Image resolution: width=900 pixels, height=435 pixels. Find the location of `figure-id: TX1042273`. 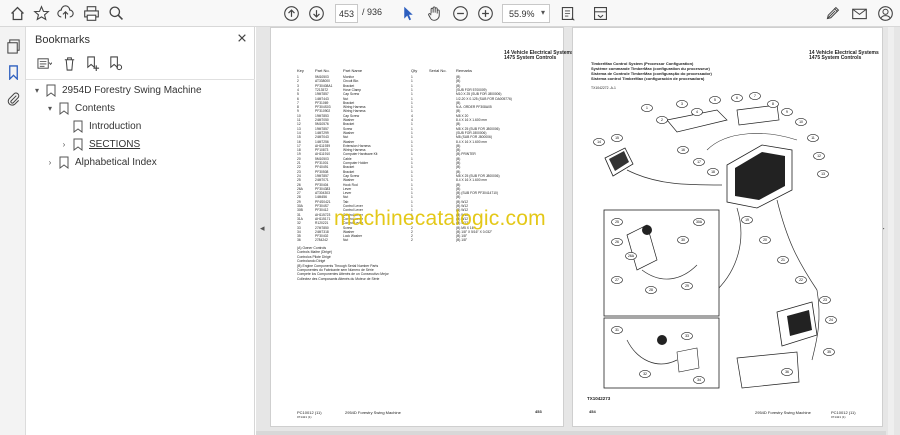

figure-id: TX1042273 is located at coordinates (599, 398).